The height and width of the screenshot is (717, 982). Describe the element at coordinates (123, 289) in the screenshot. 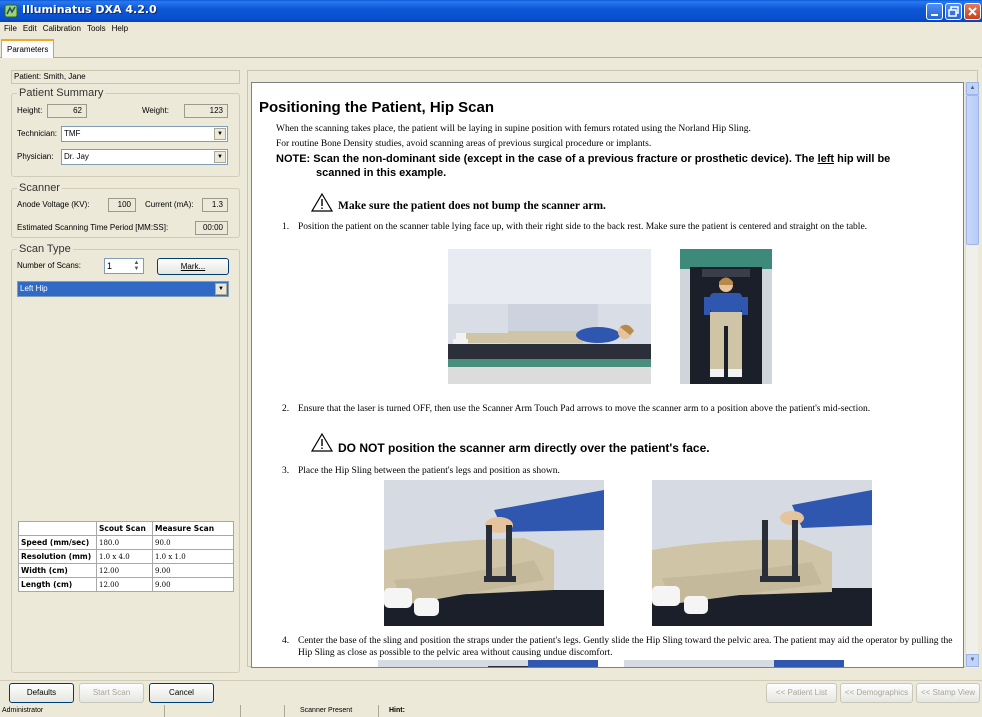

I see `scan-type-select: Left Hip ▼` at that location.